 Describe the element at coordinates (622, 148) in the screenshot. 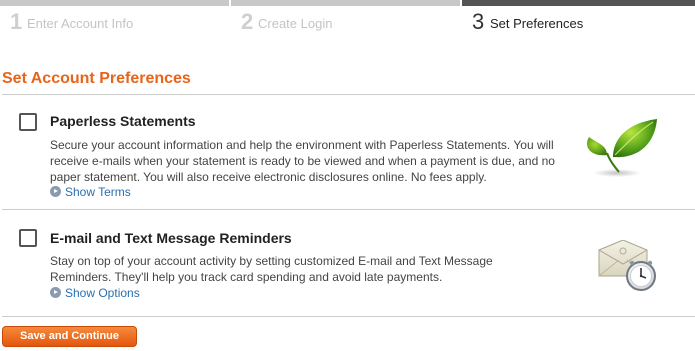

I see `leaf-icon` at that location.